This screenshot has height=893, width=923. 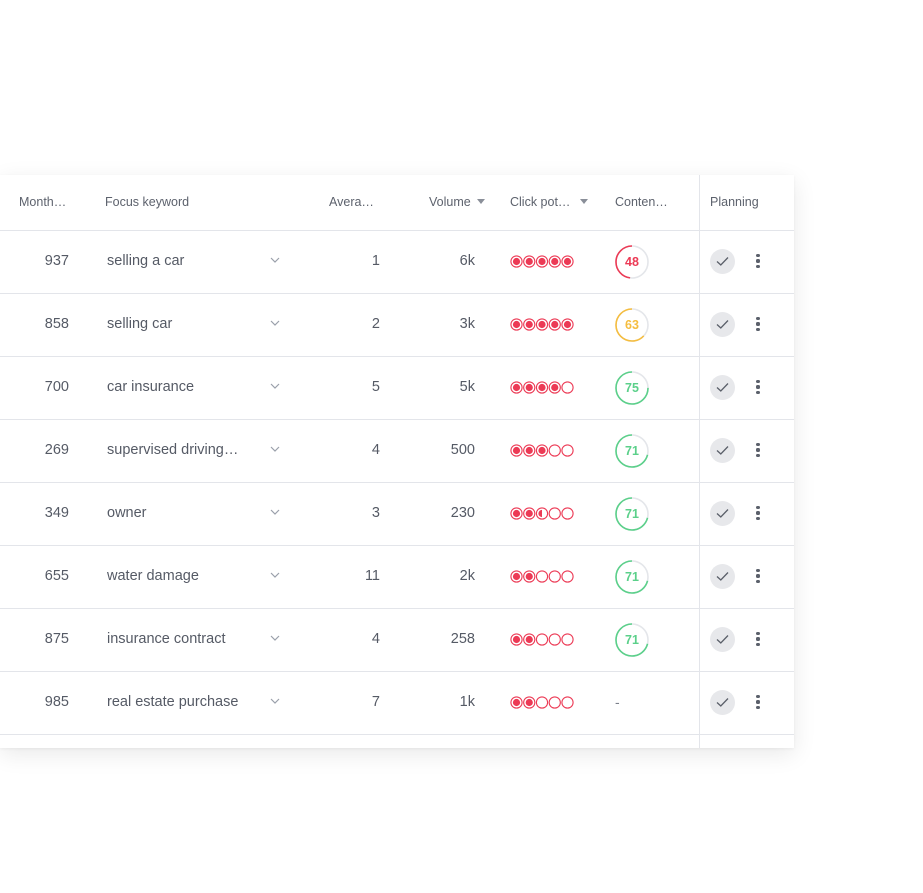 I want to click on focus-keyword: owner, so click(x=127, y=513).